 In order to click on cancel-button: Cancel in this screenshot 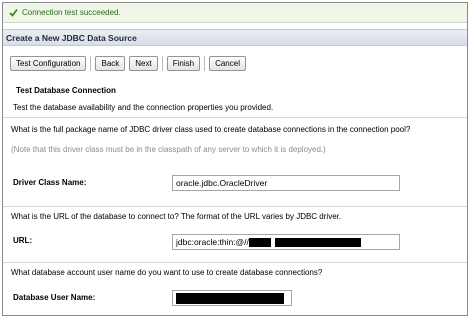, I will do `click(227, 63)`.